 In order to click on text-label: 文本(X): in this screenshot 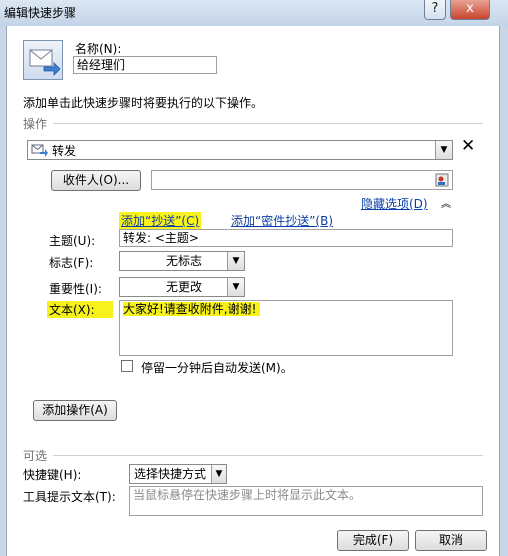, I will do `click(80, 309)`.